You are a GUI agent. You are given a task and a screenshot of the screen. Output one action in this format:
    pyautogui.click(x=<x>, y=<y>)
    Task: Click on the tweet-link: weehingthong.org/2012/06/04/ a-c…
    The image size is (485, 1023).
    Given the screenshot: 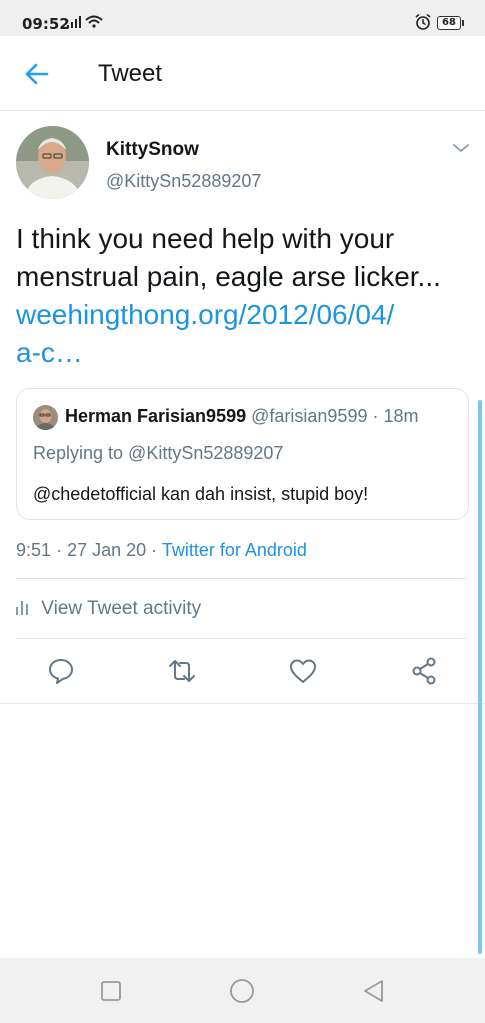 What is the action you would take?
    pyautogui.click(x=243, y=334)
    